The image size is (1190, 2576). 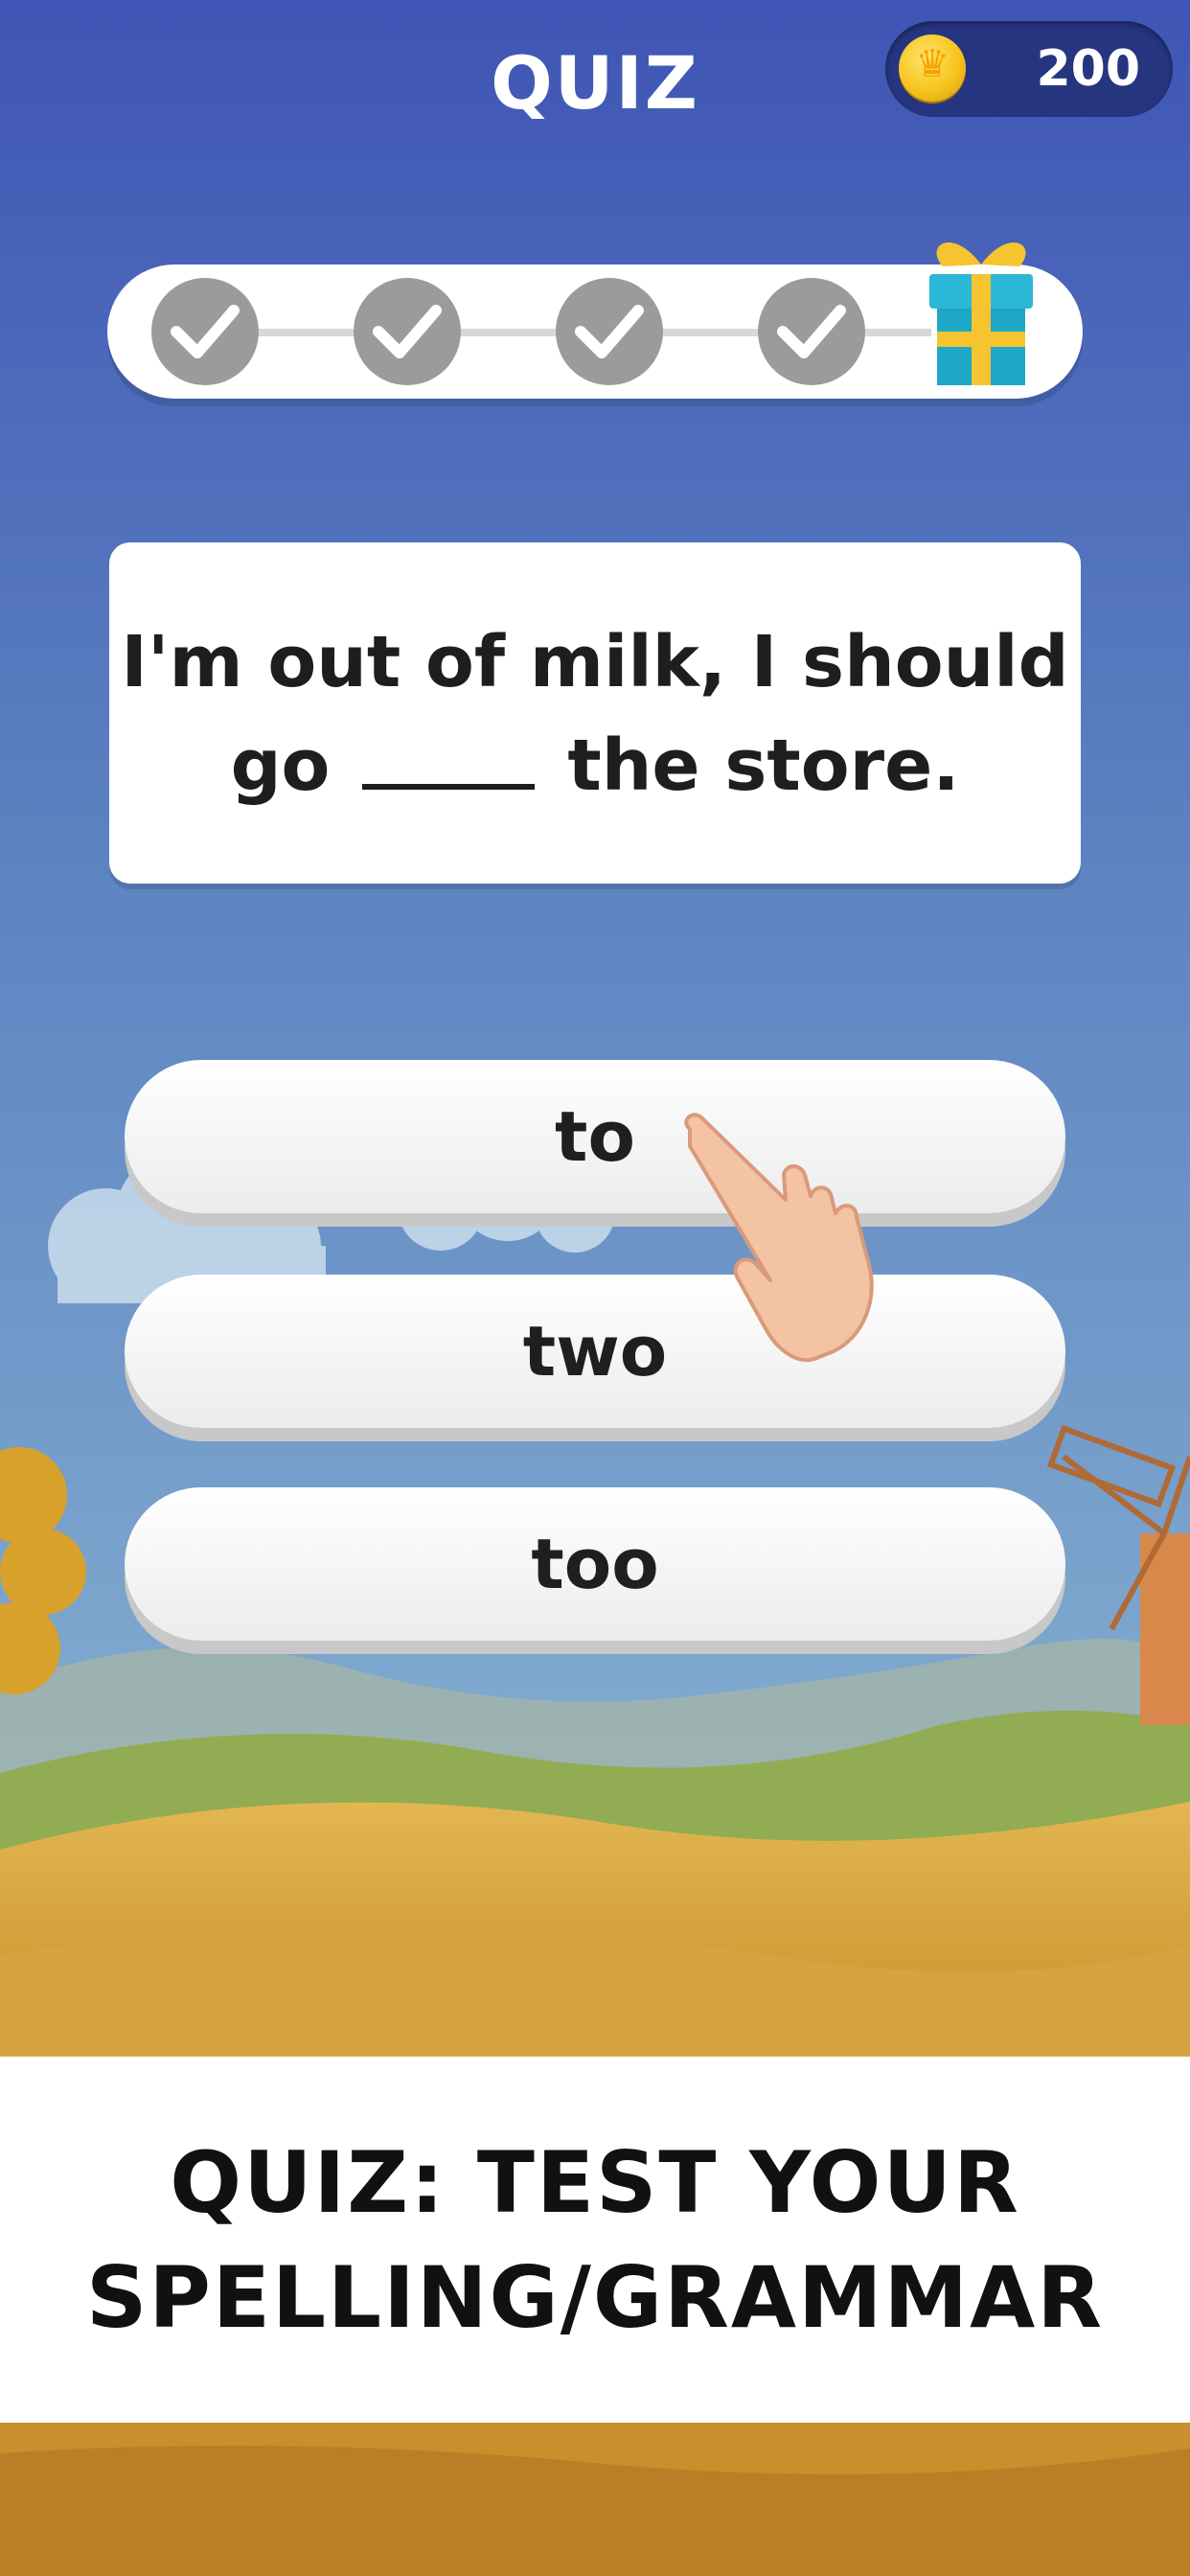 I want to click on banner-title-line1: QUIZ: TEST YOUR, so click(x=595, y=2182).